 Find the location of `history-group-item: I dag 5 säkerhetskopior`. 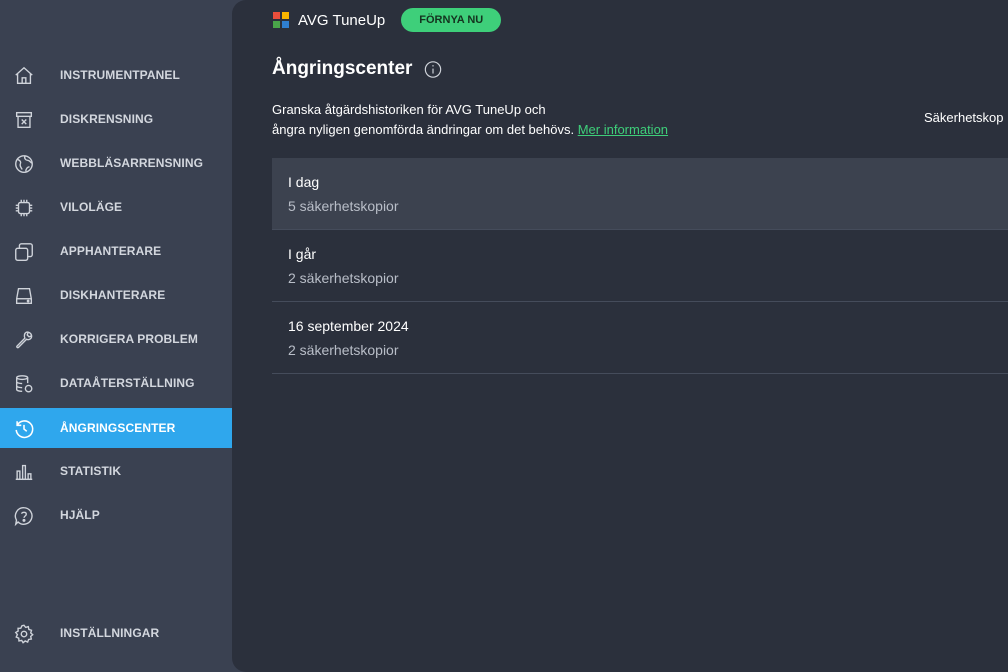

history-group-item: I dag 5 säkerhetskopior is located at coordinates (640, 194).